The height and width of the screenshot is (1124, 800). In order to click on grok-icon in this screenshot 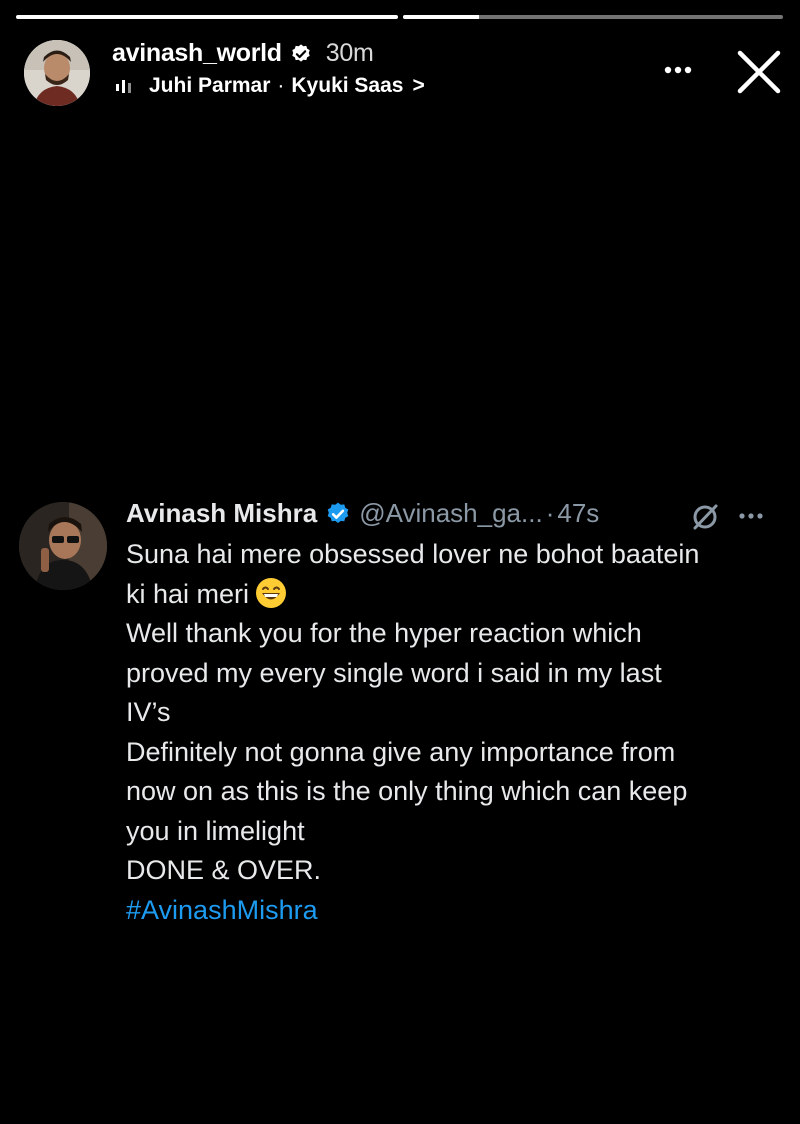, I will do `click(705, 517)`.